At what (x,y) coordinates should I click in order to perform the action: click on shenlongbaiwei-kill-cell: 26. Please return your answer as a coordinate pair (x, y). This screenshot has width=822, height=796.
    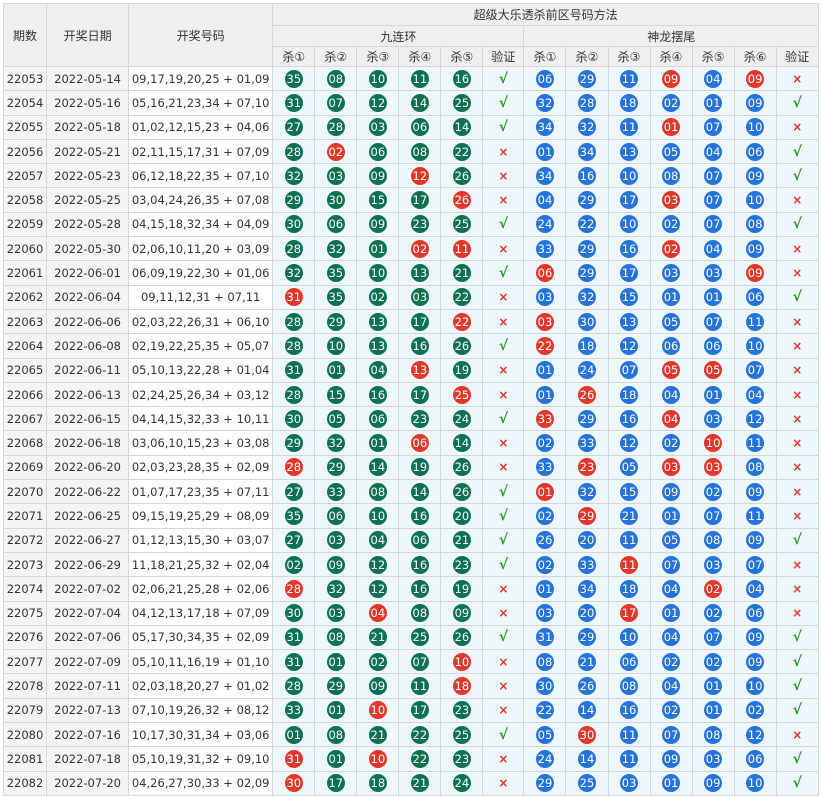
    Looking at the image, I should click on (587, 394).